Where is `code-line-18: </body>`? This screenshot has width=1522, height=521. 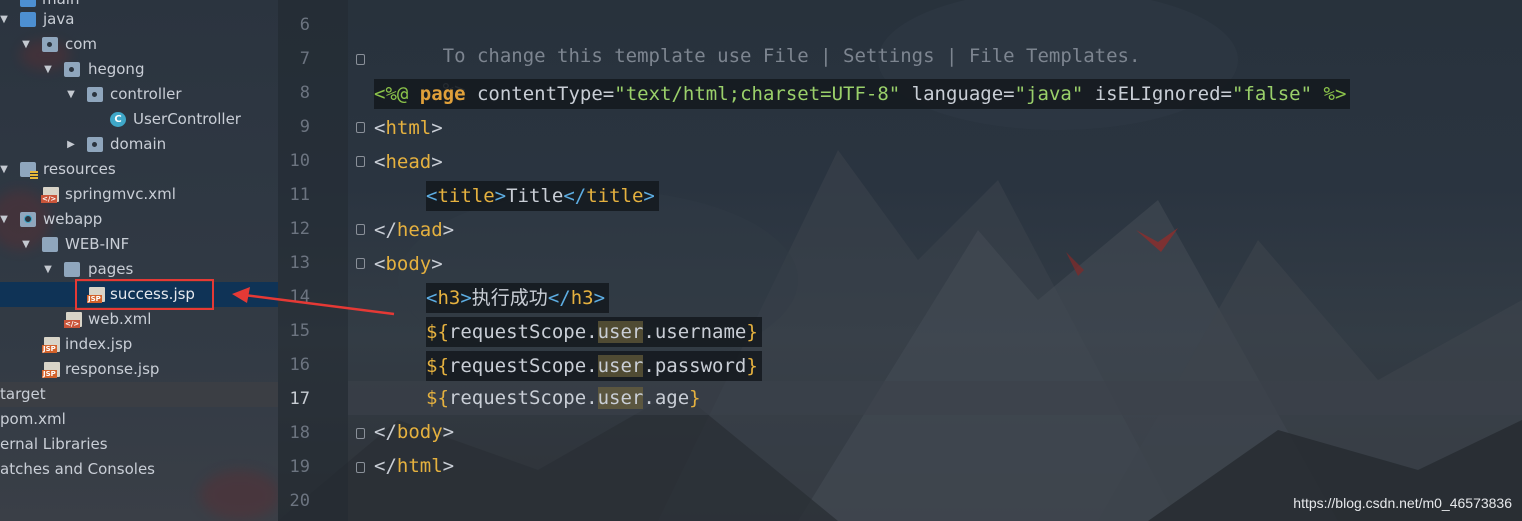
code-line-18: </body> is located at coordinates (414, 432).